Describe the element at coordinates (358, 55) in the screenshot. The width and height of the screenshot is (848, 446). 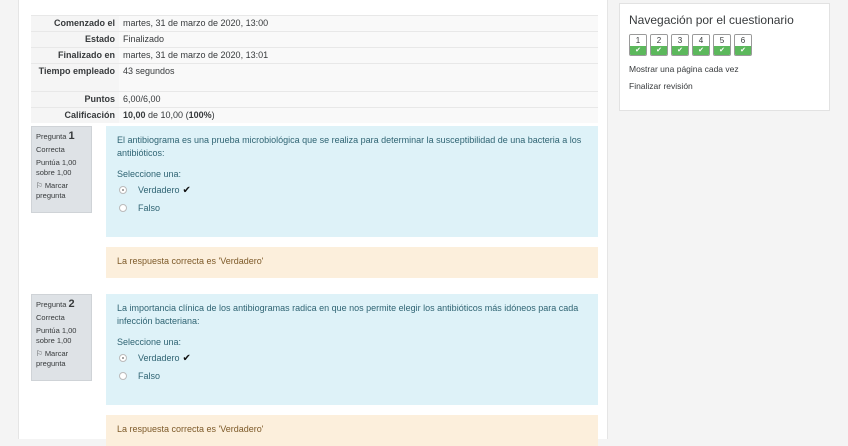
I see `row-value: martes, 31 de marzo de 2020, 13:01` at that location.